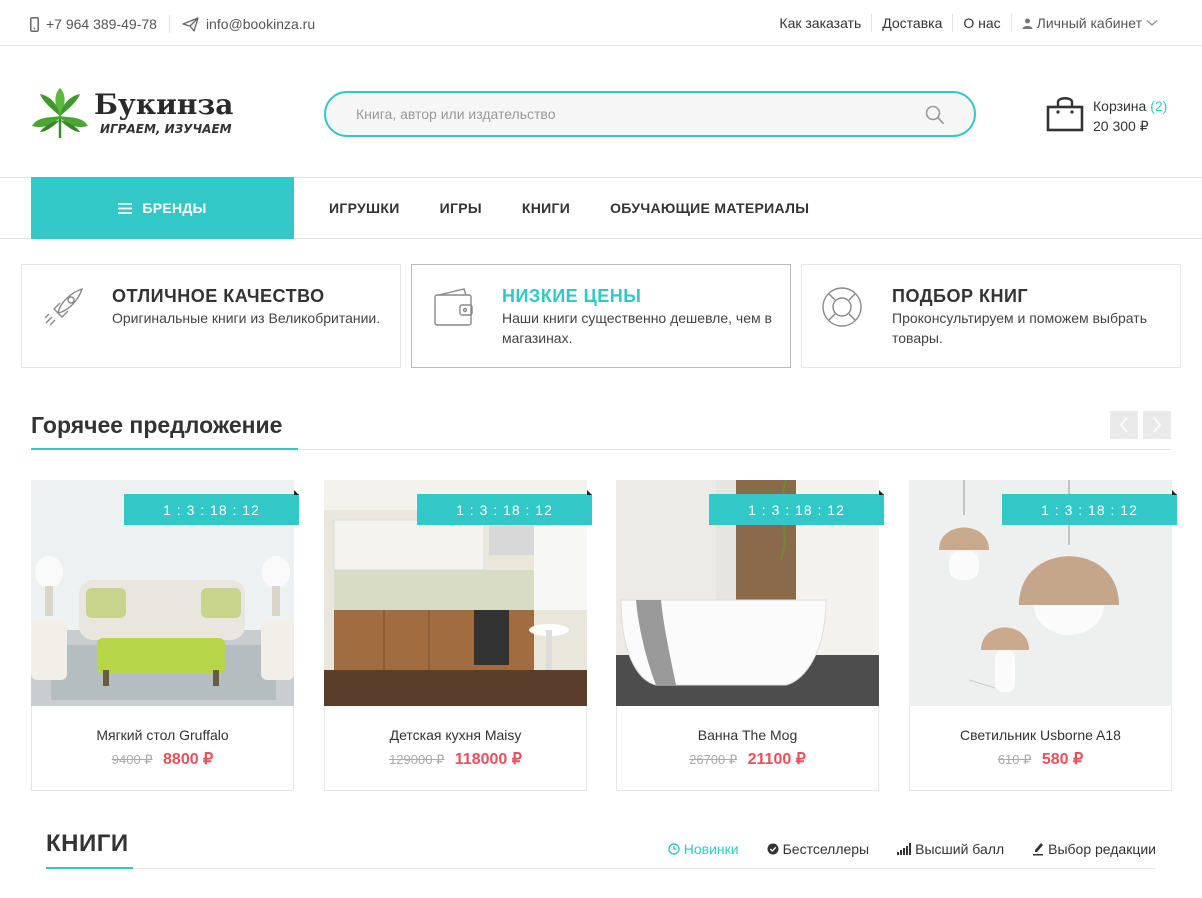  What do you see at coordinates (188, 759) in the screenshot?
I see `new-price: 8800 ₽` at bounding box center [188, 759].